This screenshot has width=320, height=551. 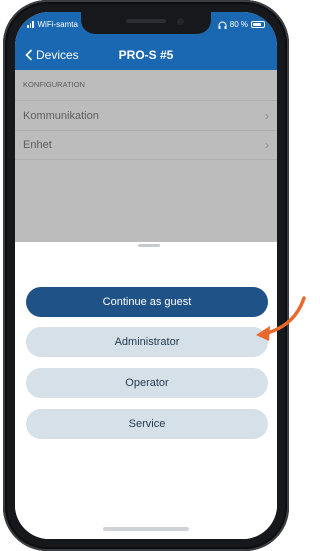 What do you see at coordinates (54, 84) in the screenshot?
I see `section-header: KONFIGURATION` at bounding box center [54, 84].